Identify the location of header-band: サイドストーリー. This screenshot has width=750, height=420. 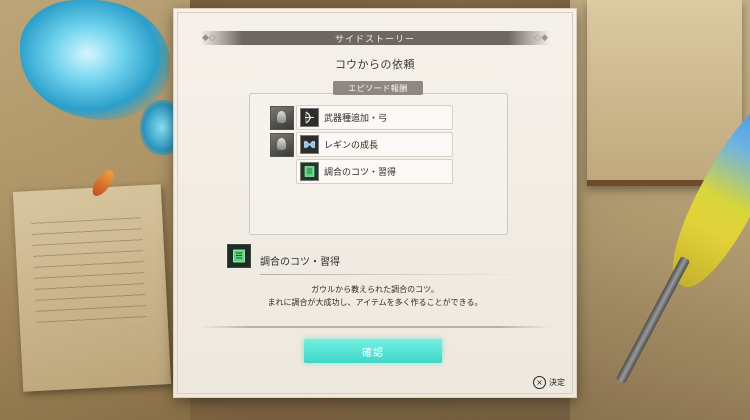
(375, 38).